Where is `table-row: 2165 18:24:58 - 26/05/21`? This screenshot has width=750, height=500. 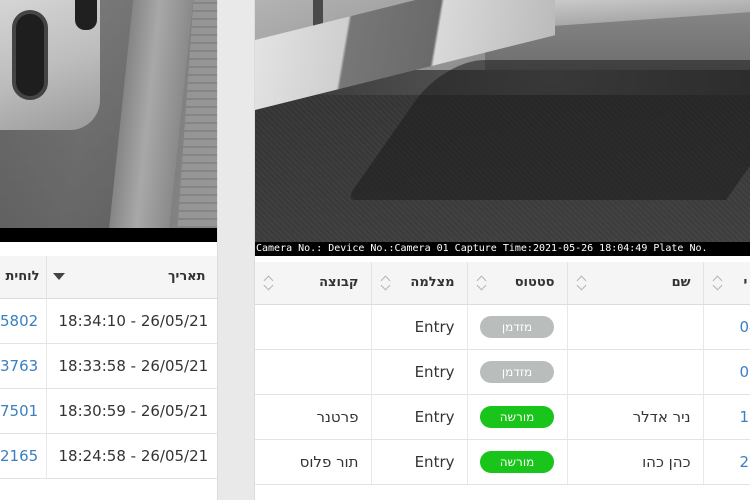
table-row: 2165 18:24:58 - 26/05/21 is located at coordinates (108, 456).